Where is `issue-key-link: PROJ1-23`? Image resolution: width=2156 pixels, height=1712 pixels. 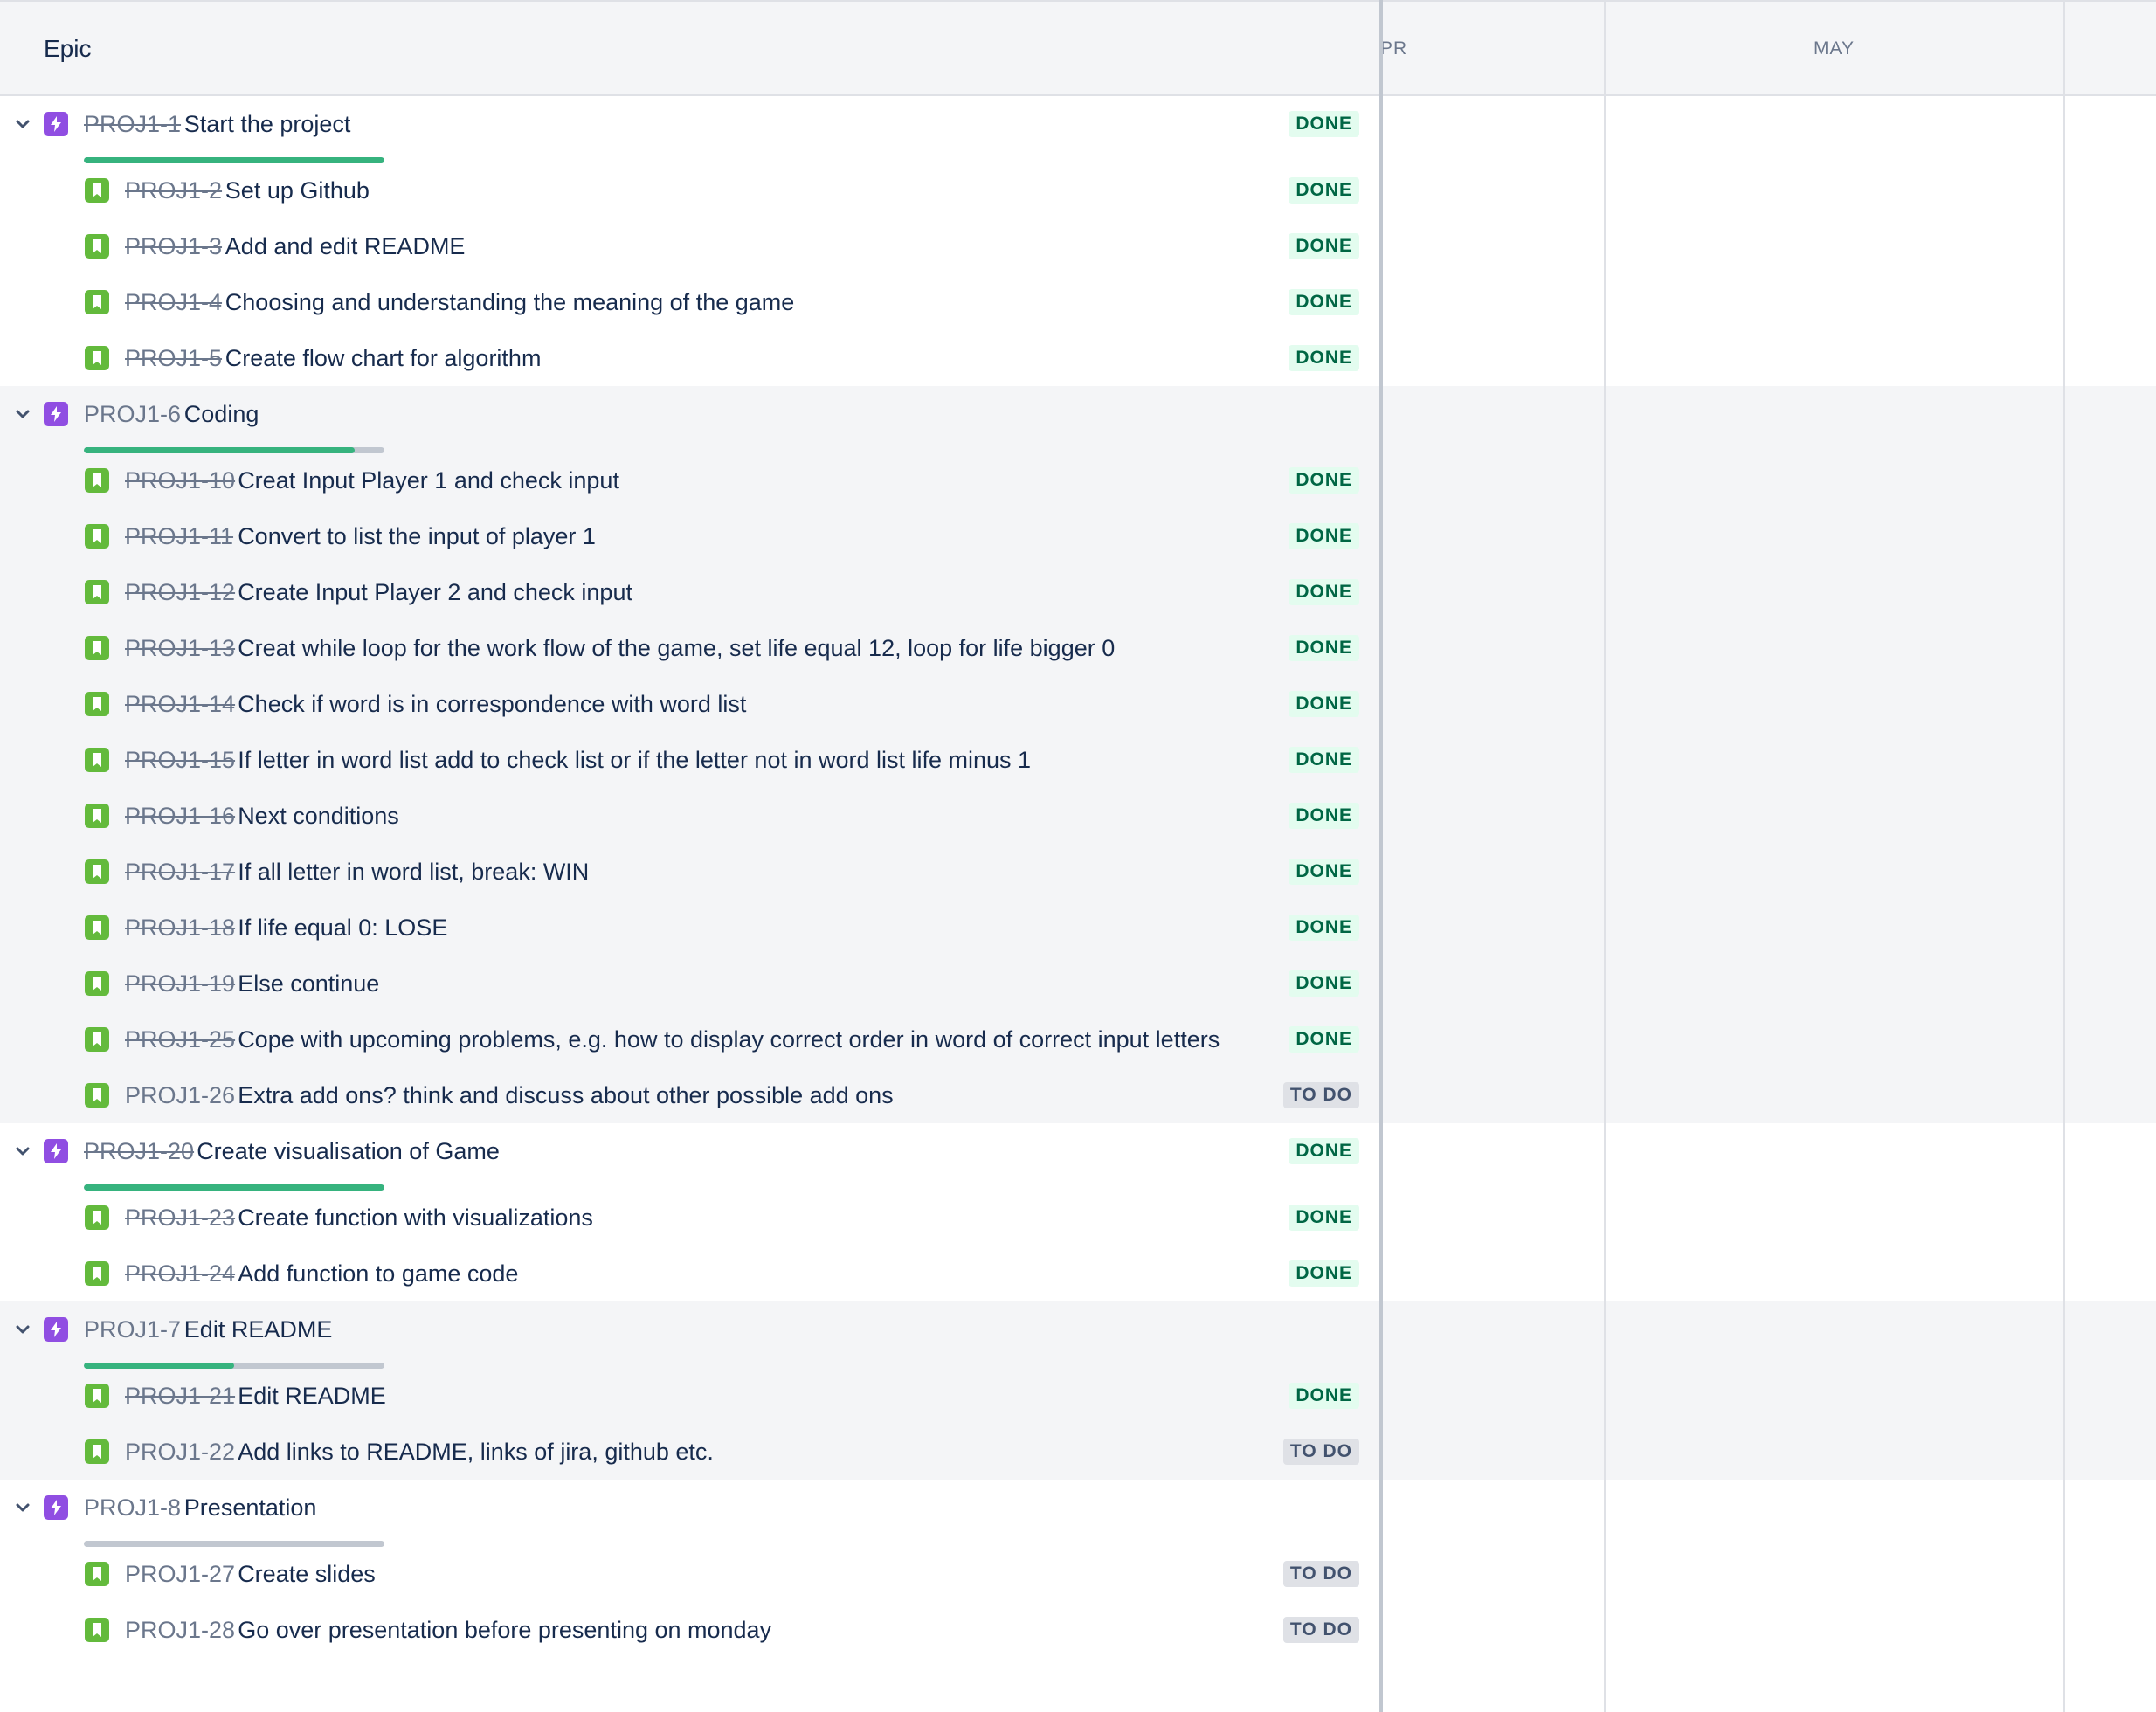
issue-key-link: PROJ1-23 is located at coordinates (180, 1218).